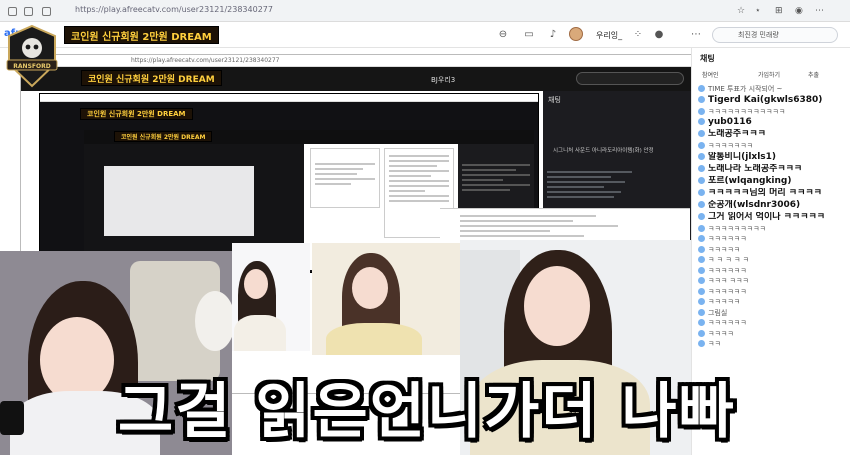 The image size is (850, 455). Describe the element at coordinates (771, 135) in the screenshot. I see `chat-message: 노래공주ㅋㅋㅋ` at that location.